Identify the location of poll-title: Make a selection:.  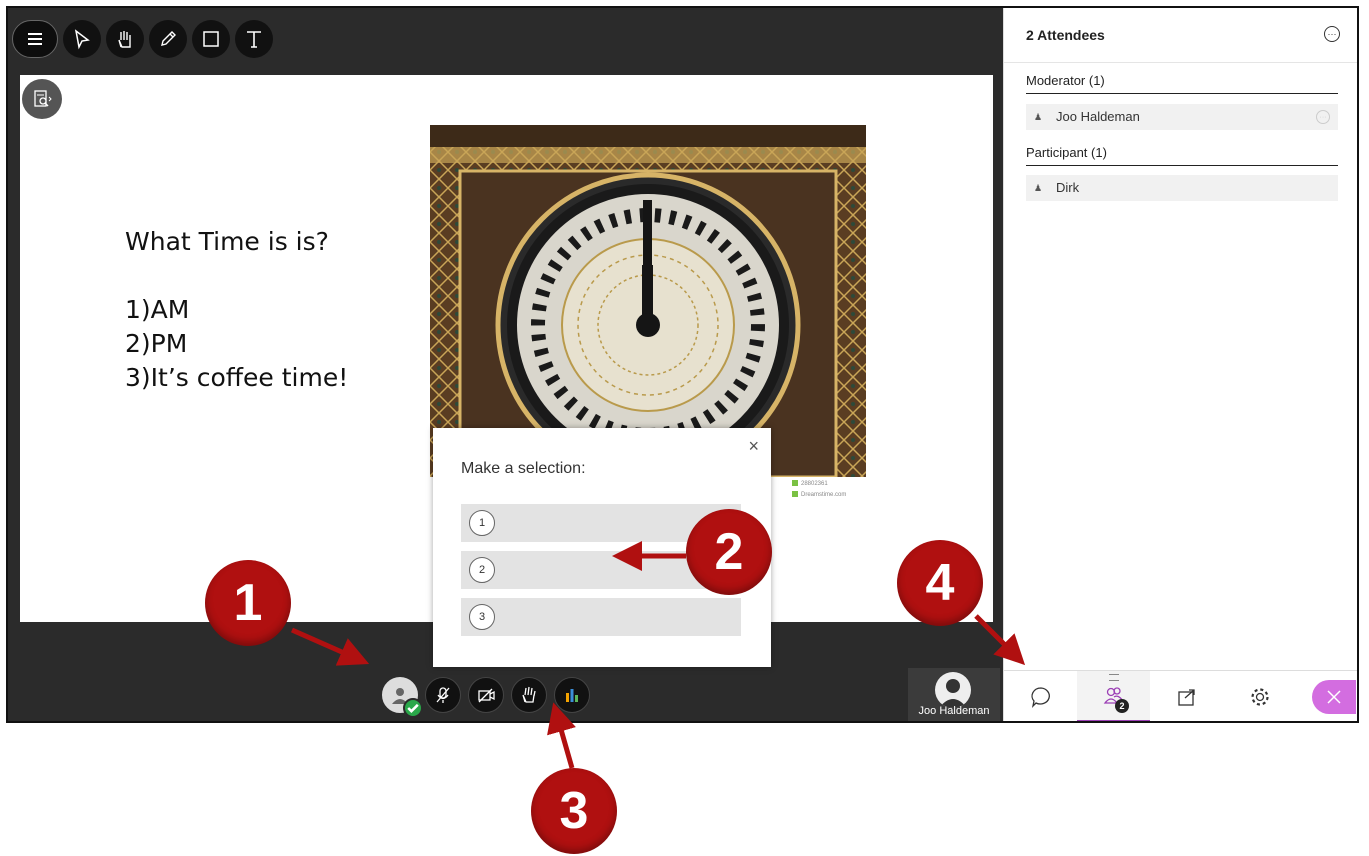
(523, 468).